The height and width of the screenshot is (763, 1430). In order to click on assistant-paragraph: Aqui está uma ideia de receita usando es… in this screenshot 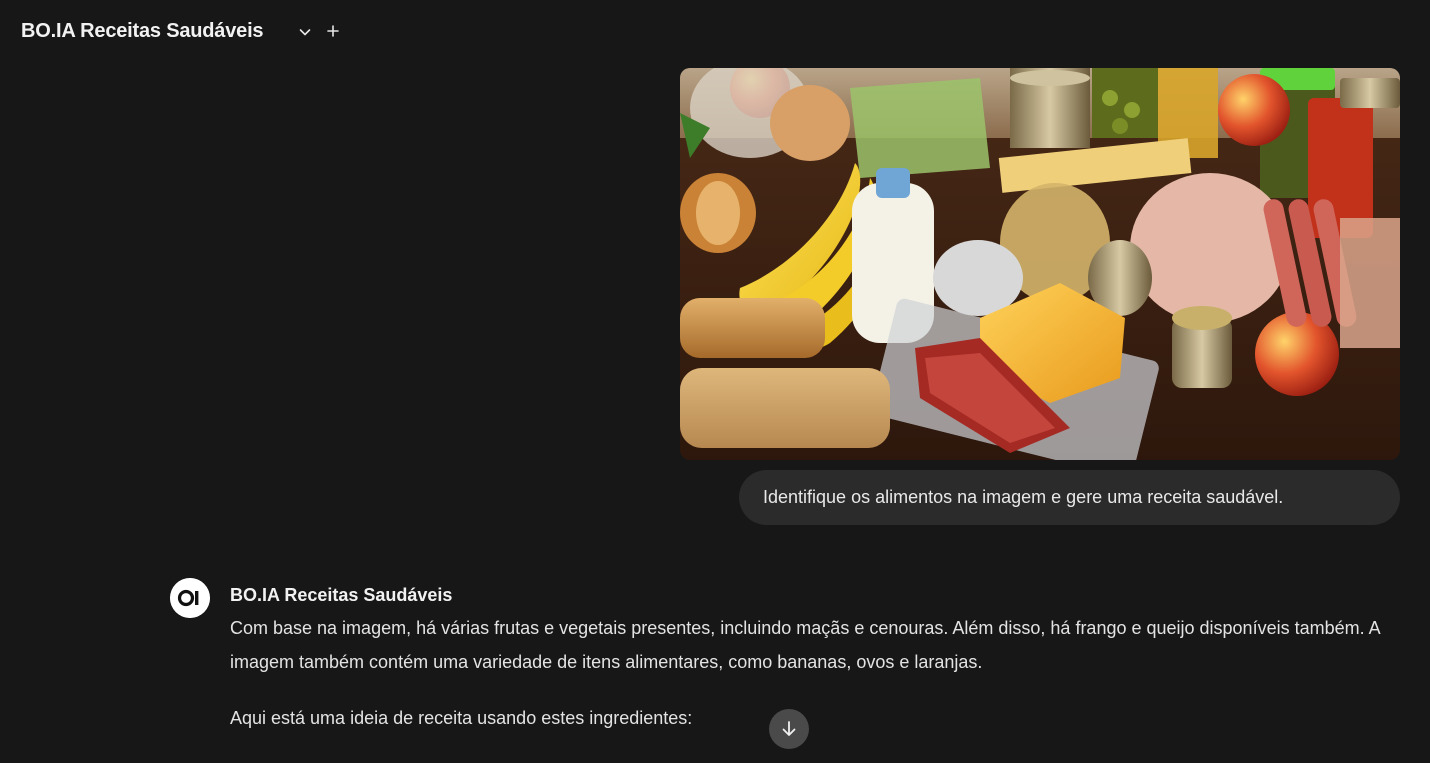, I will do `click(461, 718)`.